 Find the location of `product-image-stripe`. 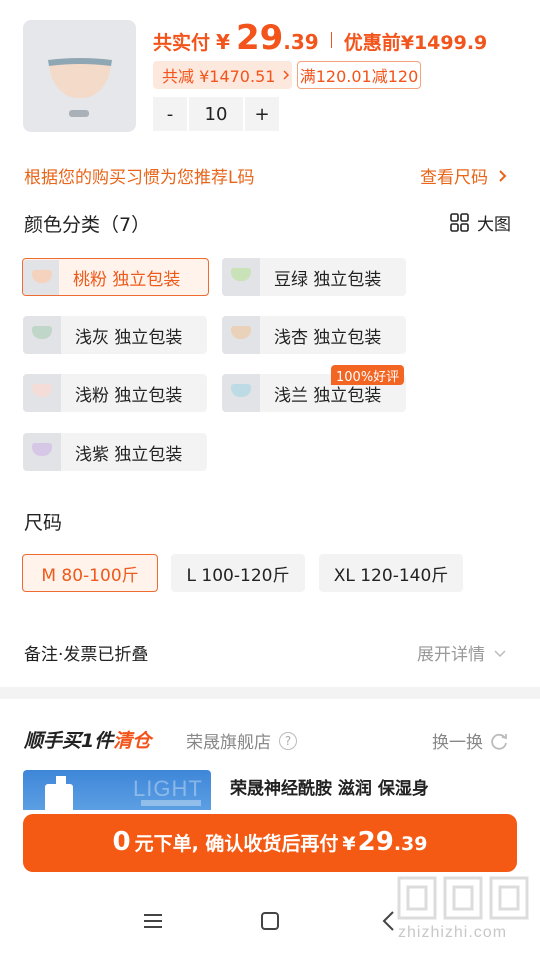

product-image-stripe is located at coordinates (171, 803).